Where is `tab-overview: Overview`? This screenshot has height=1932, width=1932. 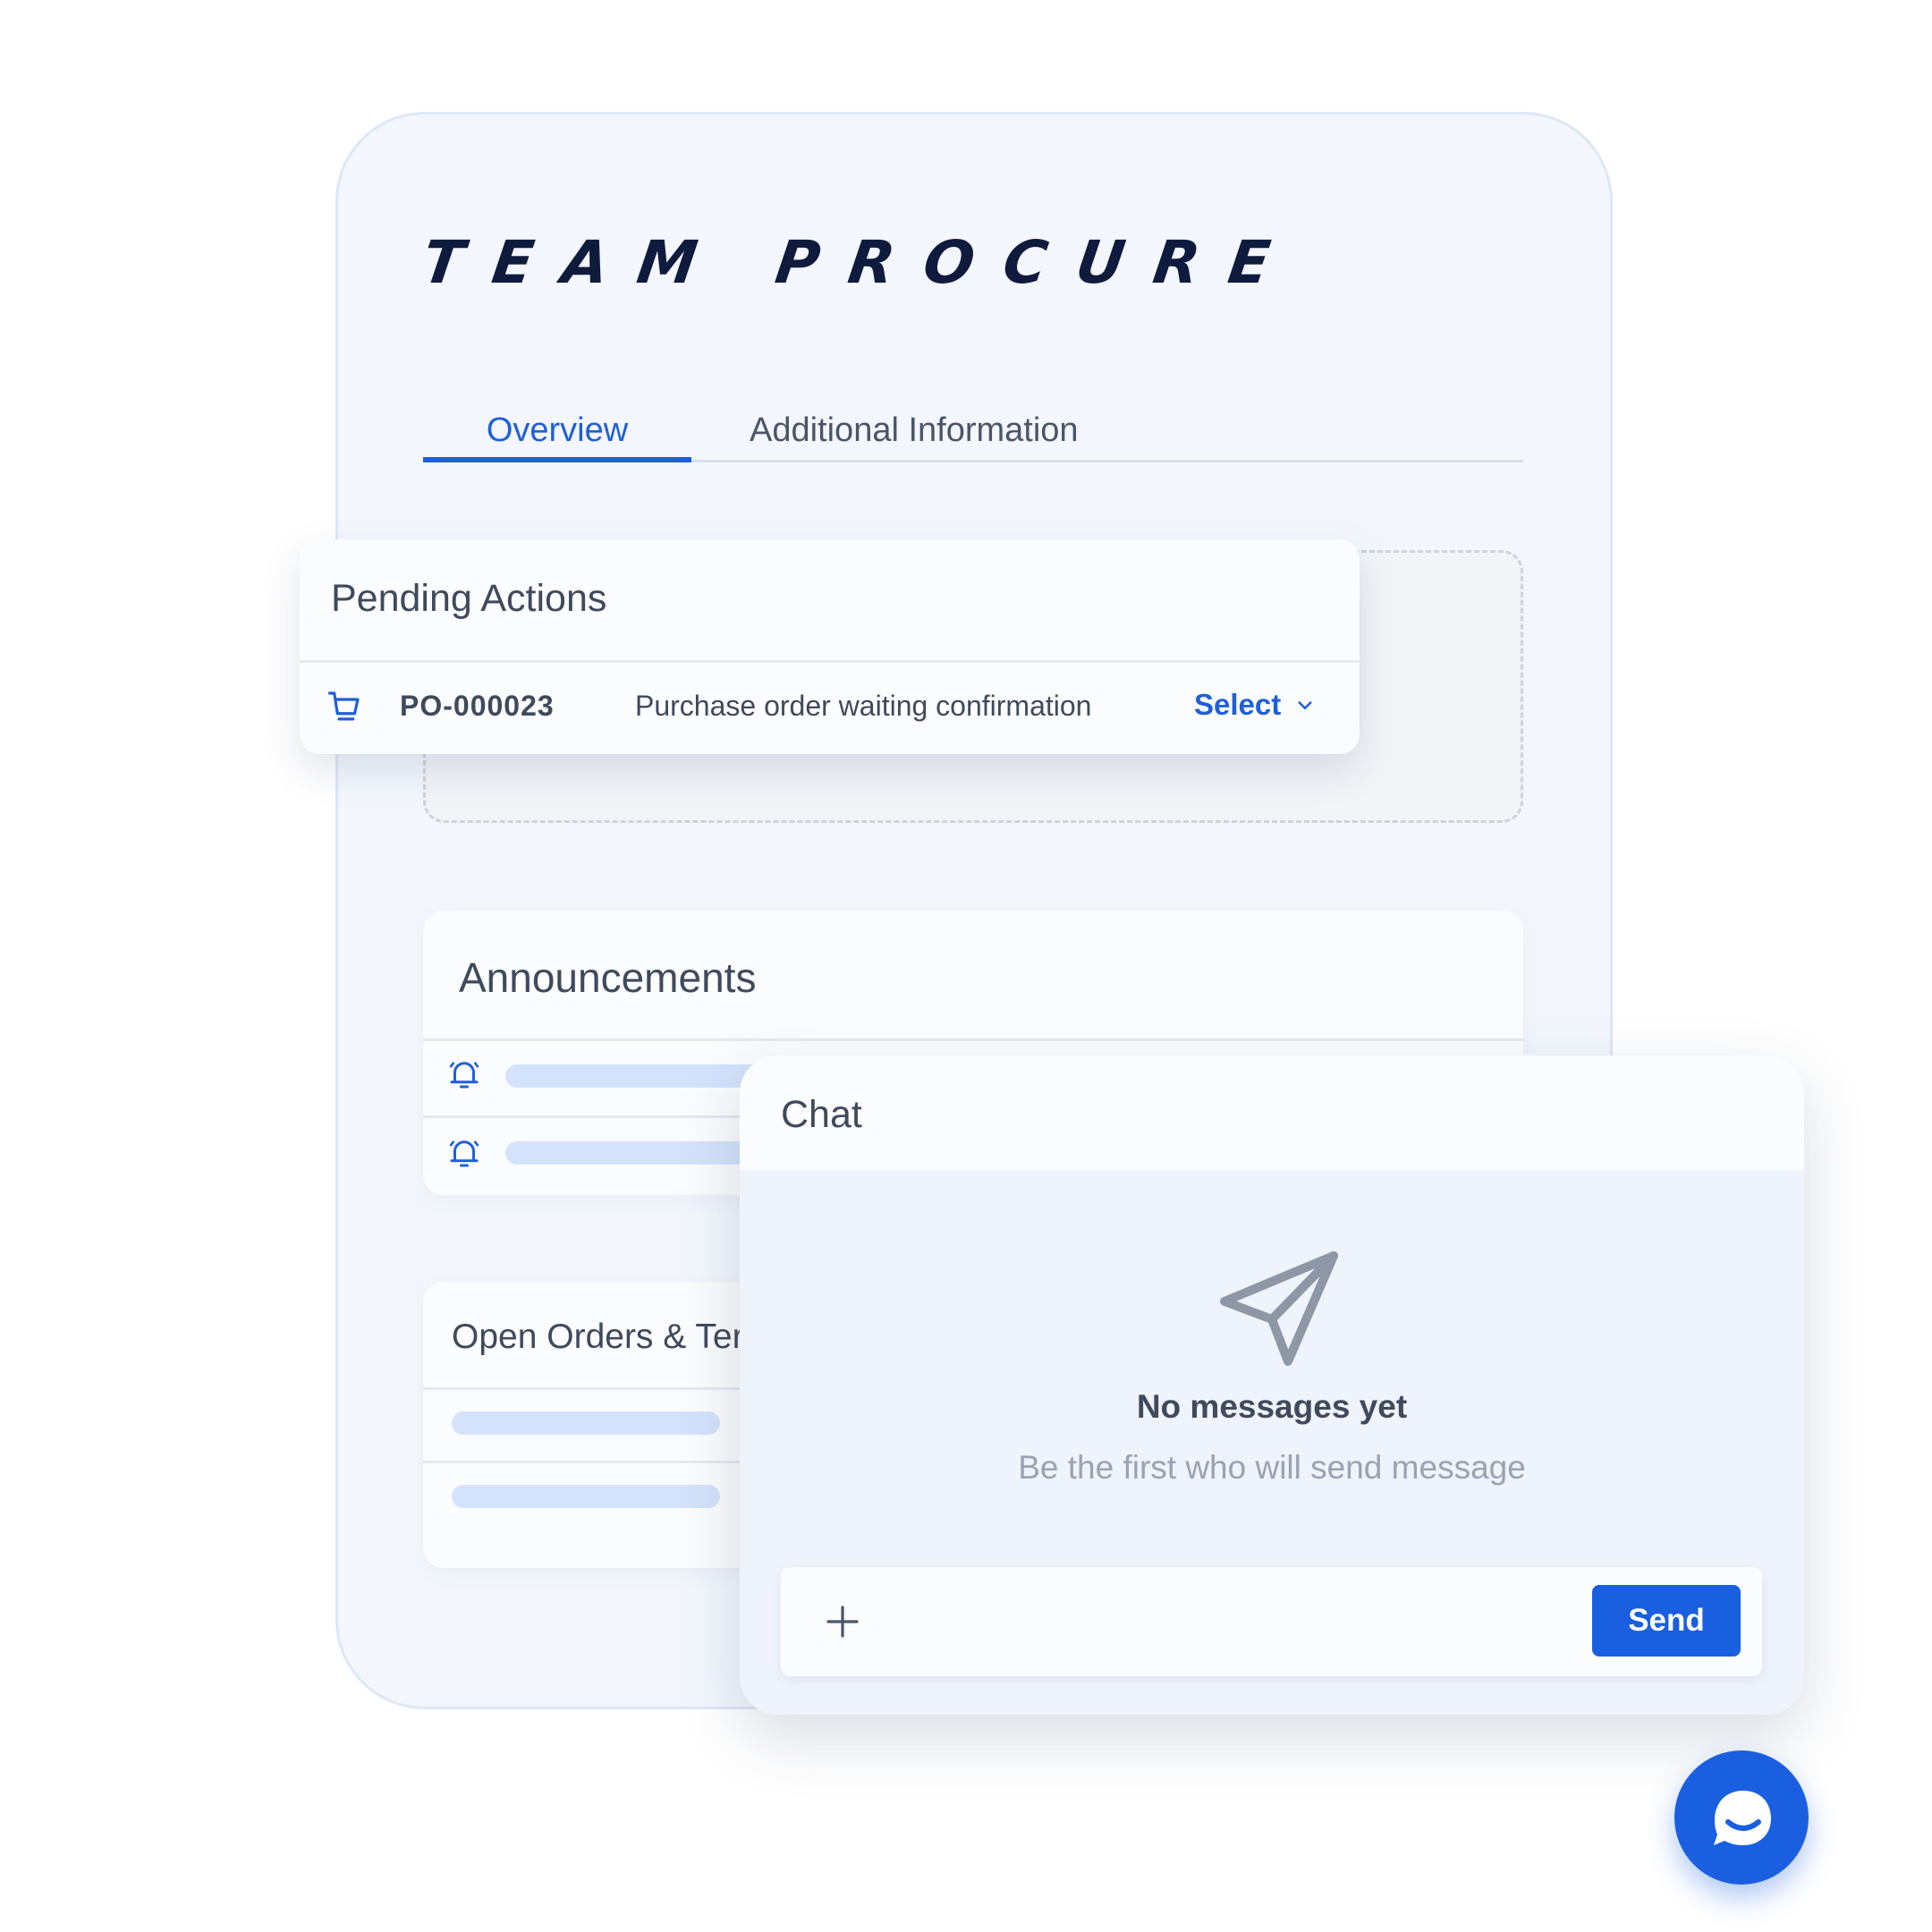 tab-overview: Overview is located at coordinates (557, 434).